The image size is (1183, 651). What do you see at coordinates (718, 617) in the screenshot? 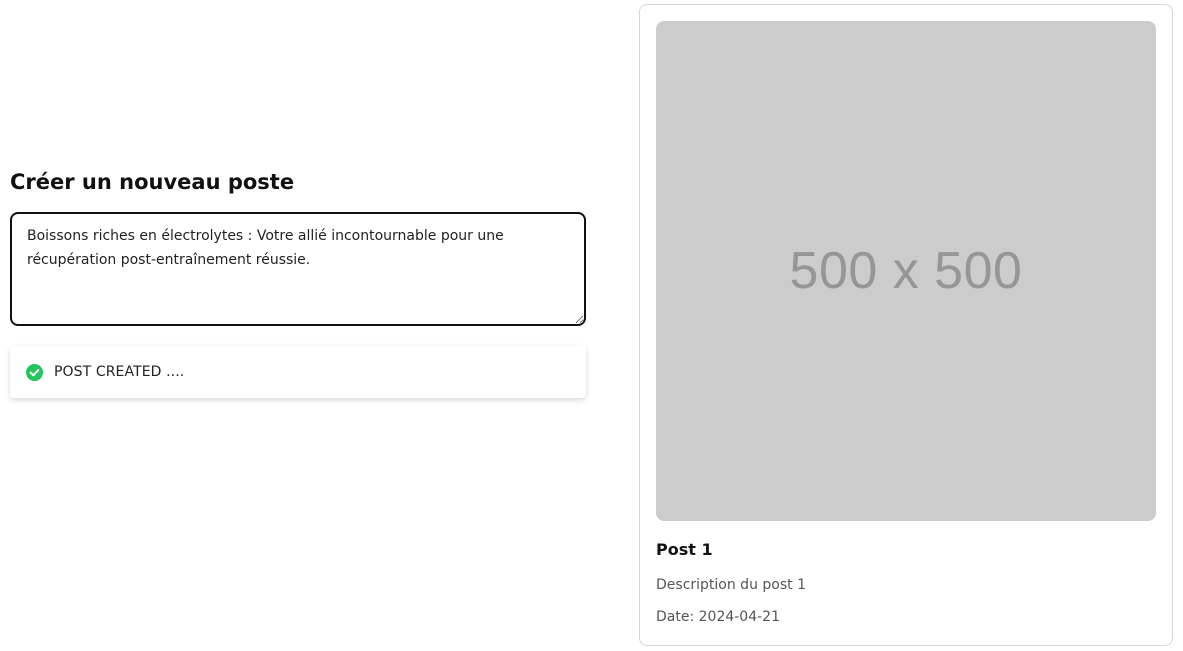
I see `post-date: Date: 2024-04-21` at bounding box center [718, 617].